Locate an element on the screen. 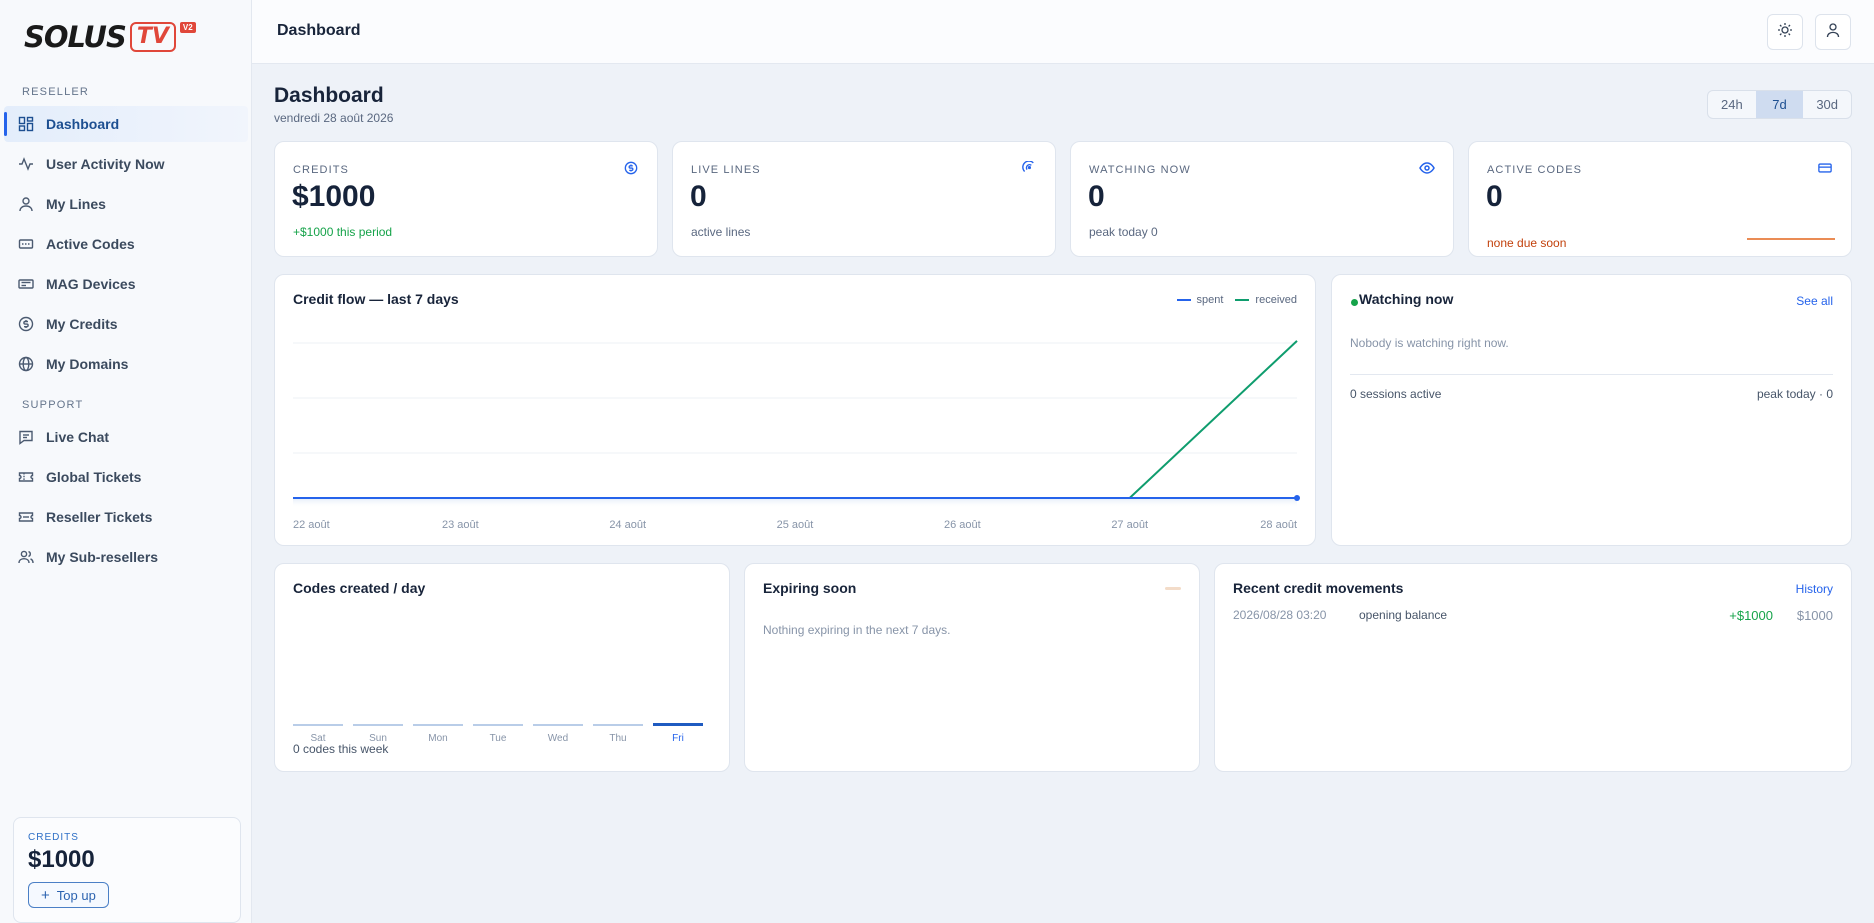  bar-label: Tue is located at coordinates (498, 738).